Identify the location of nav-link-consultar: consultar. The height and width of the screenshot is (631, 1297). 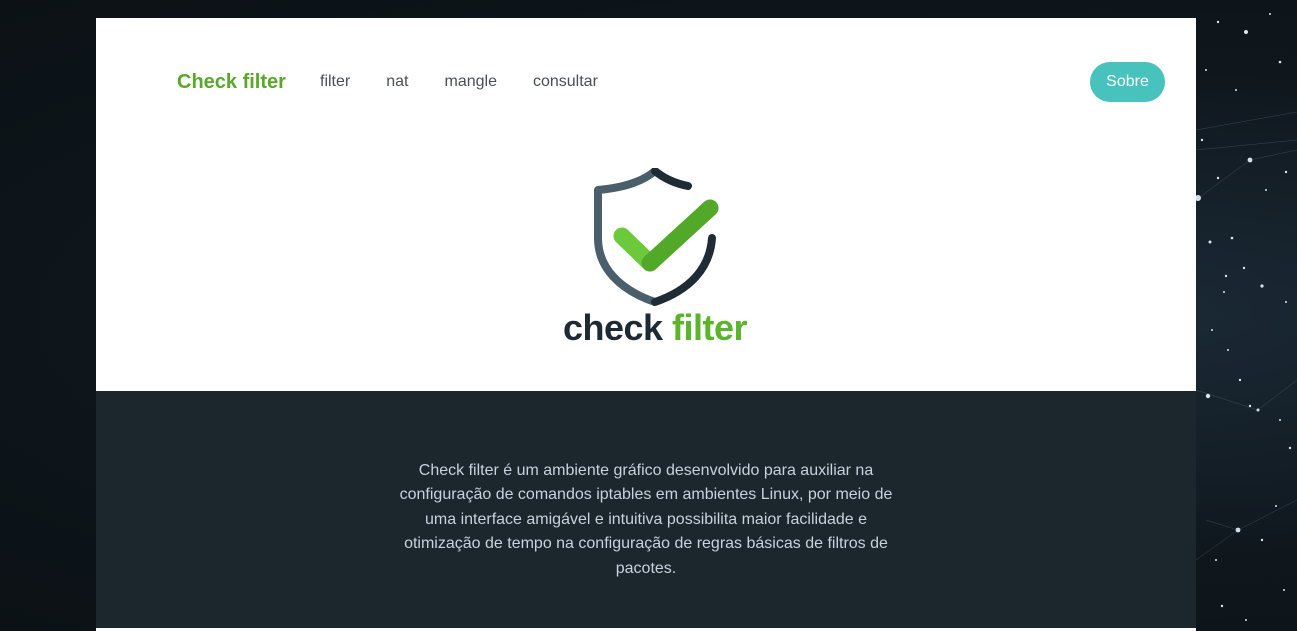
(565, 82).